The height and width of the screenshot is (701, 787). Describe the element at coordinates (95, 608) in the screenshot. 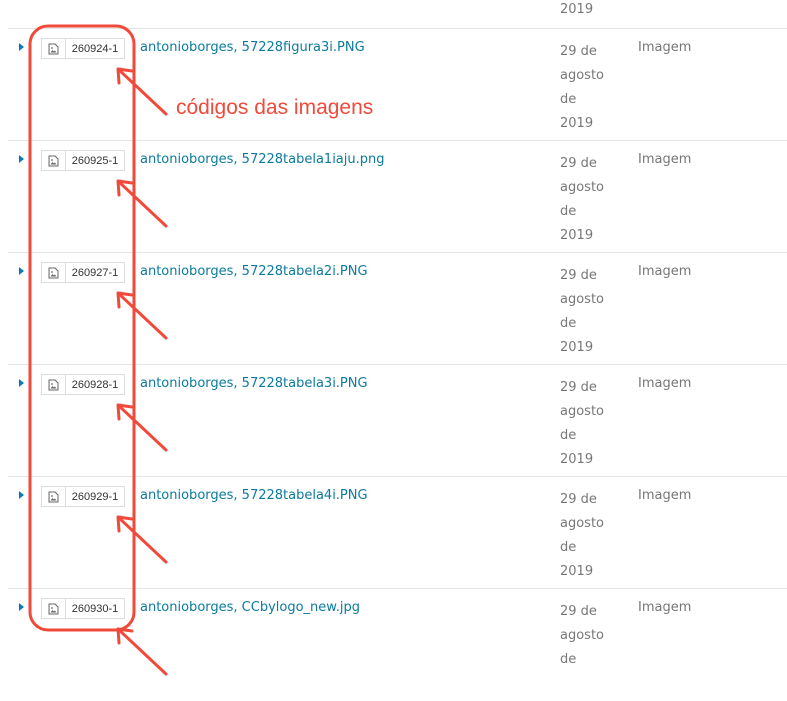

I see `file-code: 260930-1` at that location.